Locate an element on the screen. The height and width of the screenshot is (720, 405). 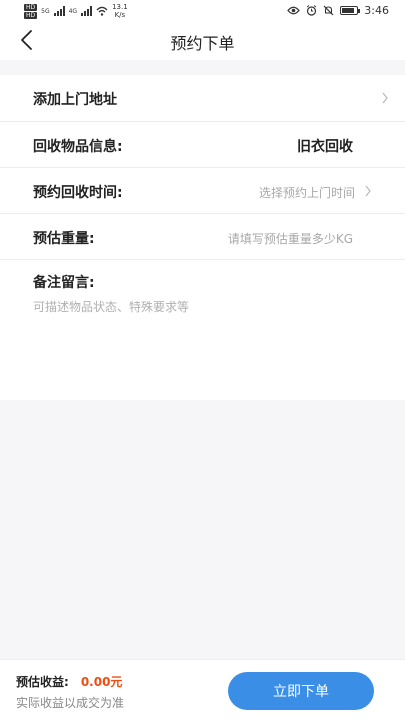
mute-icon is located at coordinates (328, 10).